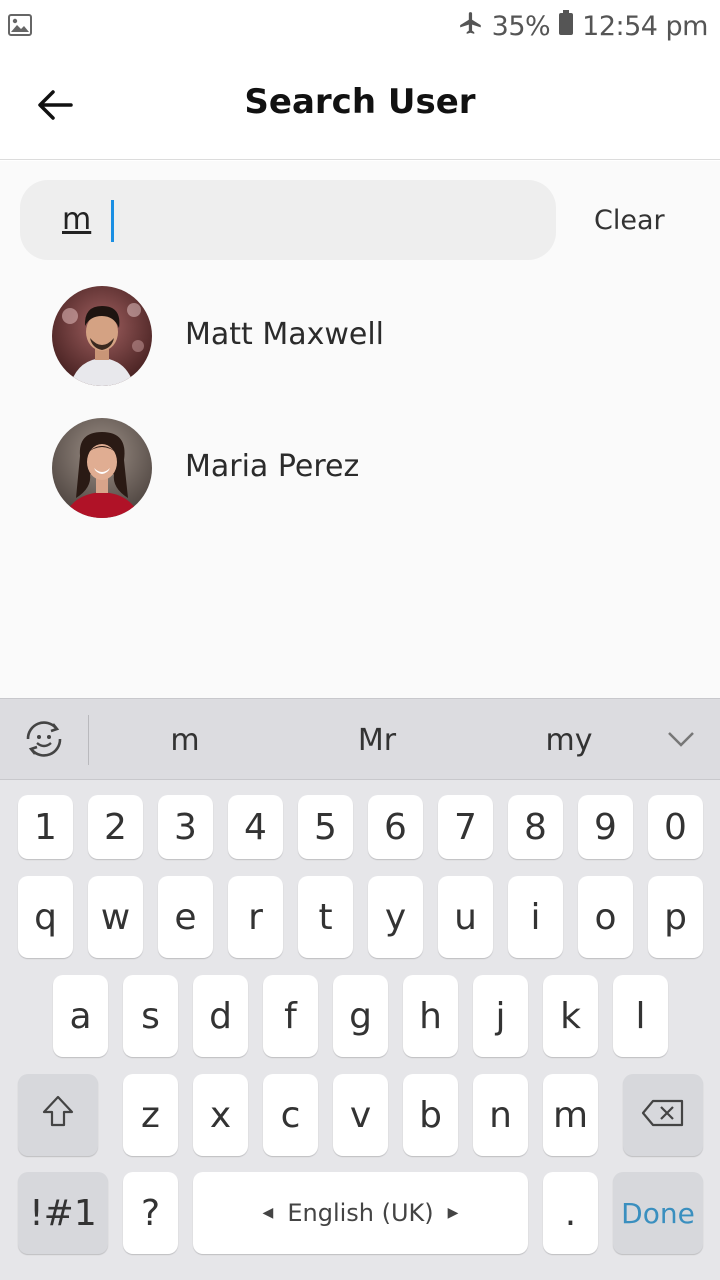 The image size is (720, 1280). I want to click on key-w: w, so click(115, 917).